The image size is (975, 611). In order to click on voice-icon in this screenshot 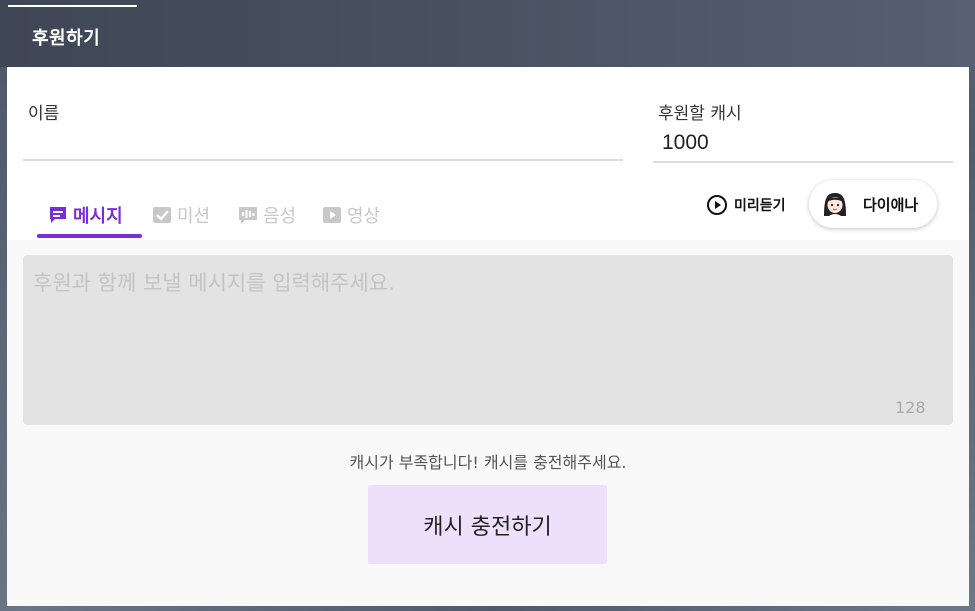, I will do `click(248, 215)`.